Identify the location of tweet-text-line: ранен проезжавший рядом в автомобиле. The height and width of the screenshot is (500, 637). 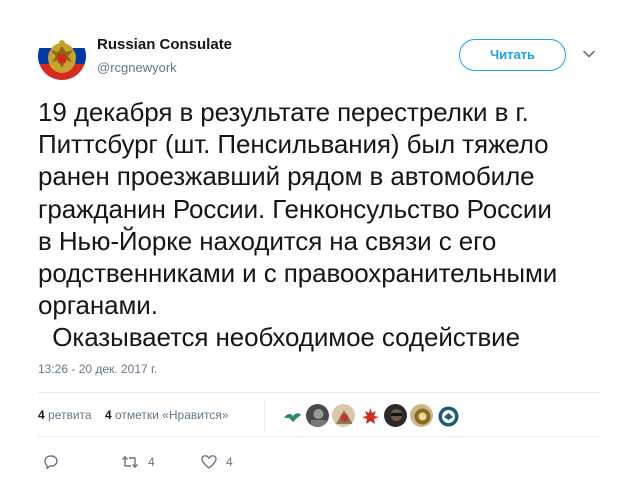
(286, 176).